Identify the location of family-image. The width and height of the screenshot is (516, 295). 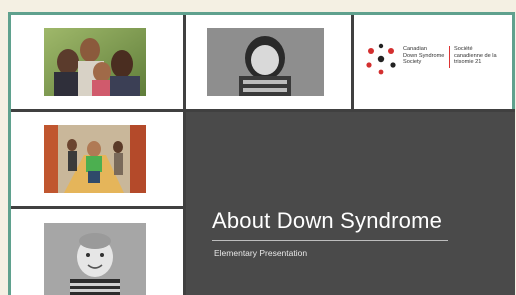
(95, 62).